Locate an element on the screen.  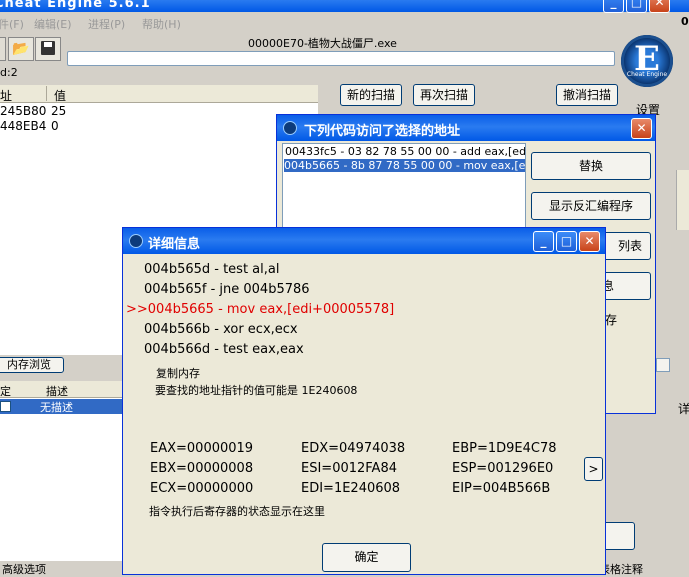
detail-close-button: ✕ is located at coordinates (589, 241).